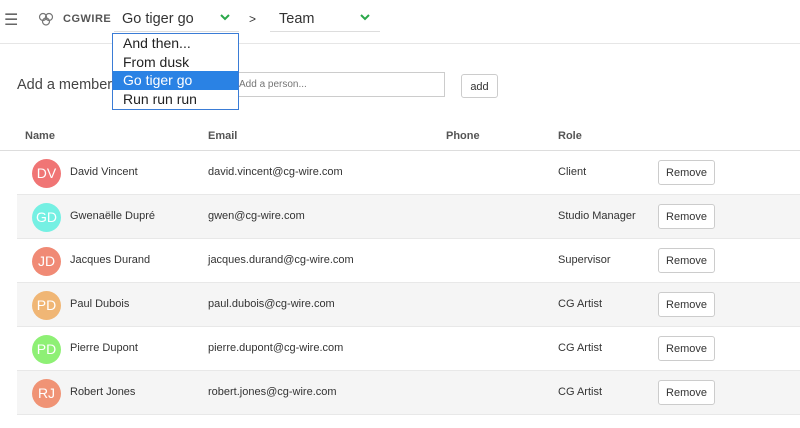  I want to click on logo-text: CGWIRE, so click(87, 19).